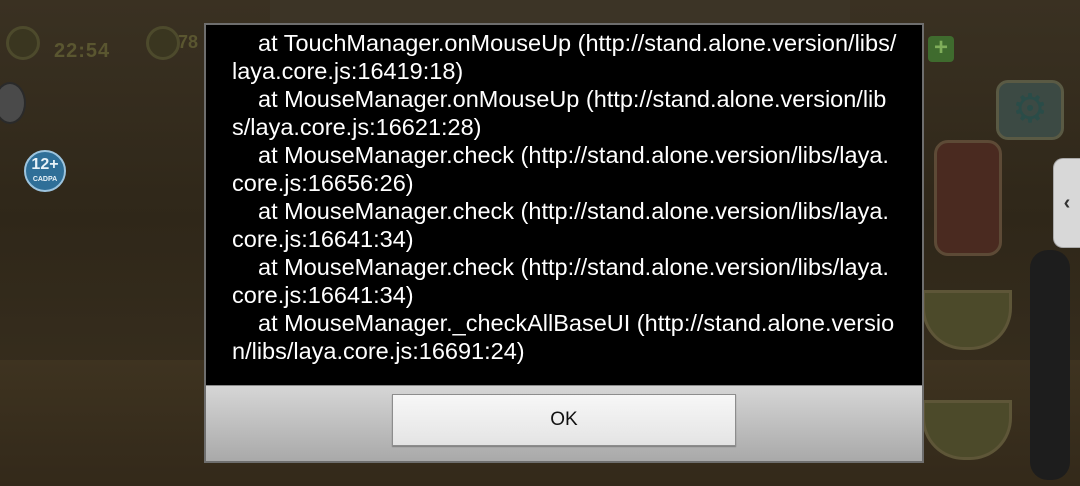  I want to click on age-rating-badge: 12+ CADPA, so click(45, 171).